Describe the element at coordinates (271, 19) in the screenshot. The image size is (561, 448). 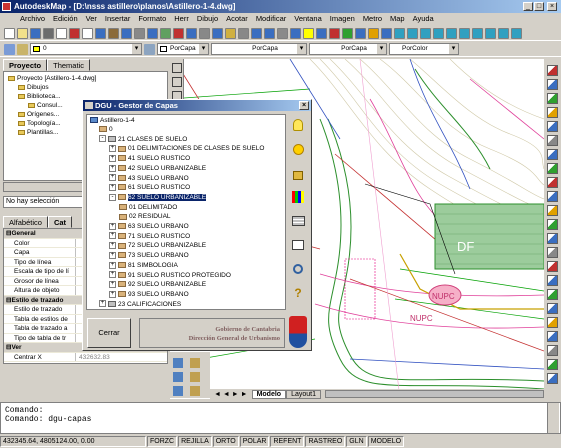
I see `menu-item-8: Modificar` at that location.